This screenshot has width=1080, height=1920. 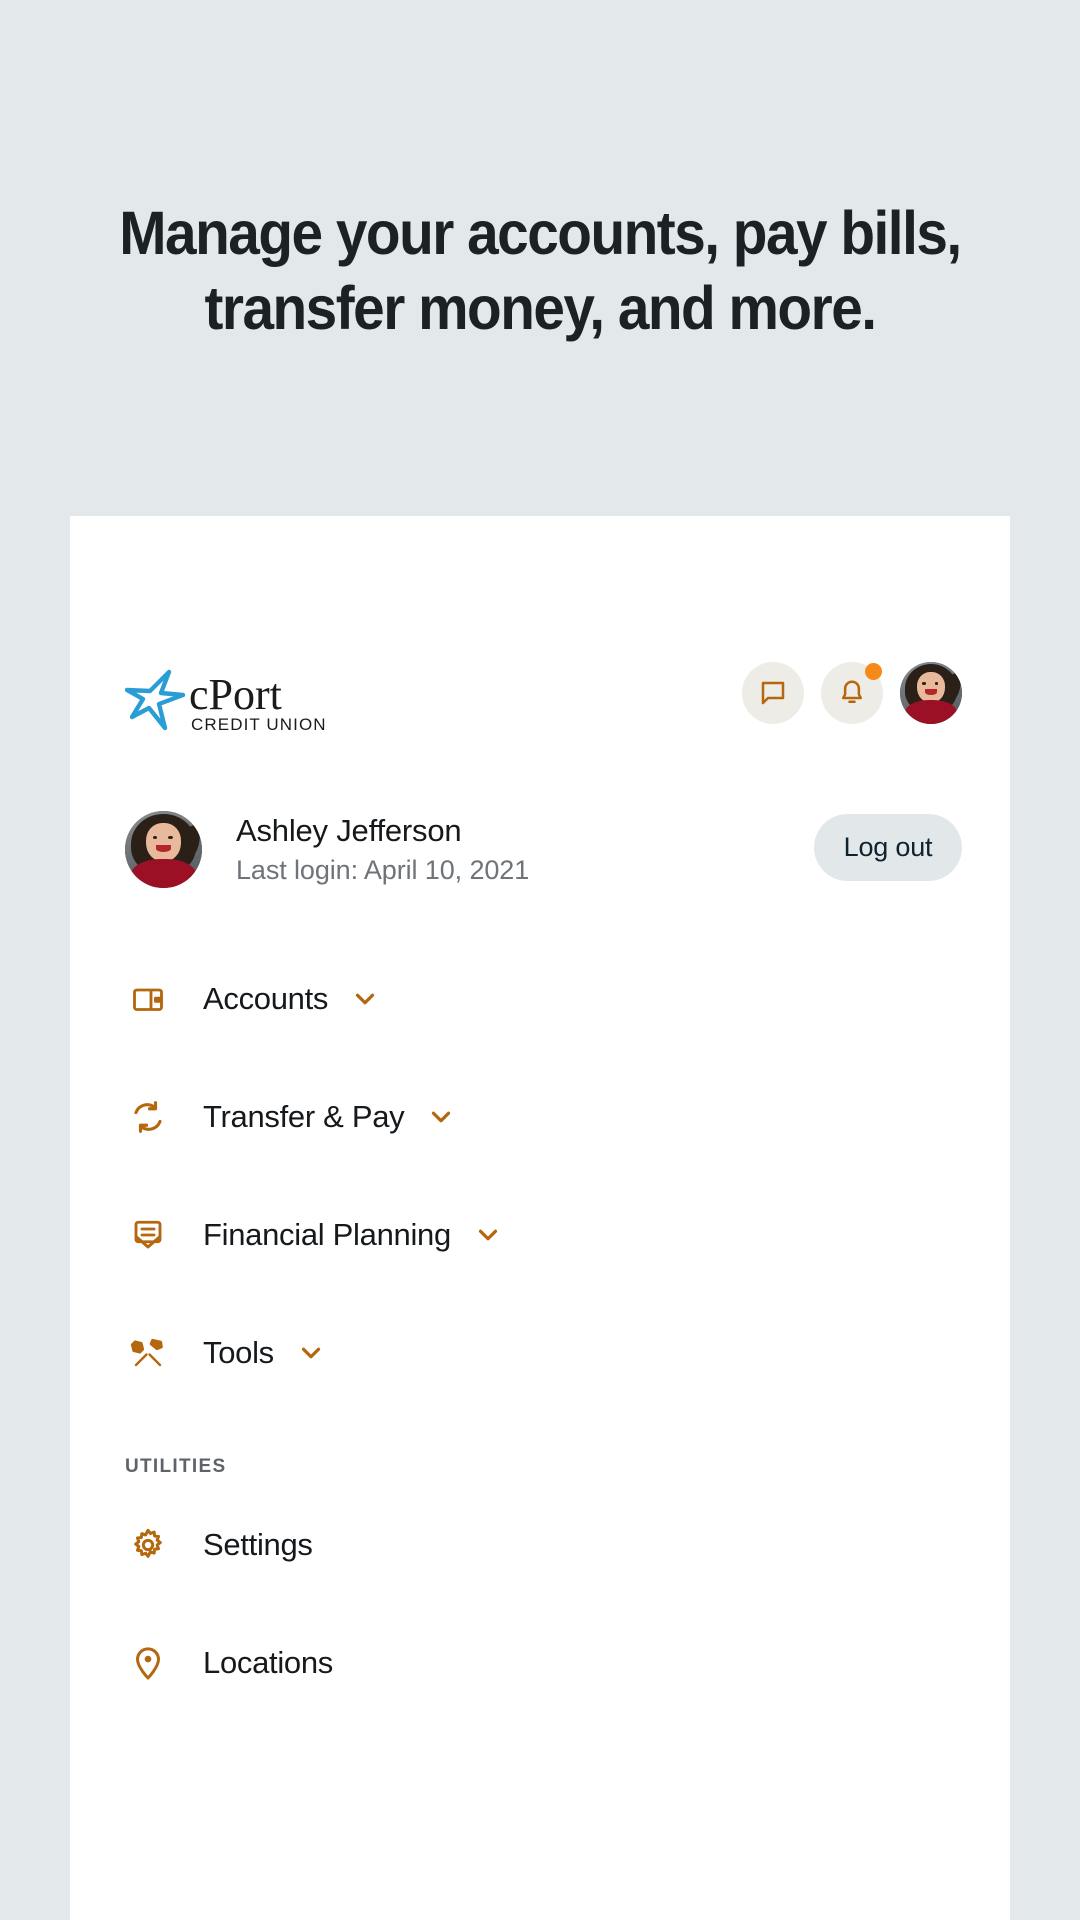 What do you see at coordinates (148, 1545) in the screenshot?
I see `gear-icon` at bounding box center [148, 1545].